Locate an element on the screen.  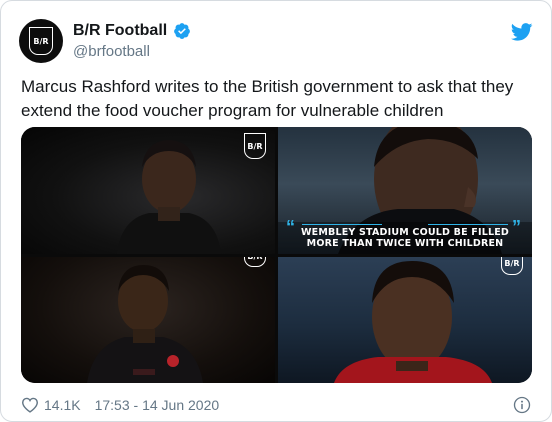
media-photo-3: B/R is located at coordinates (148, 320).